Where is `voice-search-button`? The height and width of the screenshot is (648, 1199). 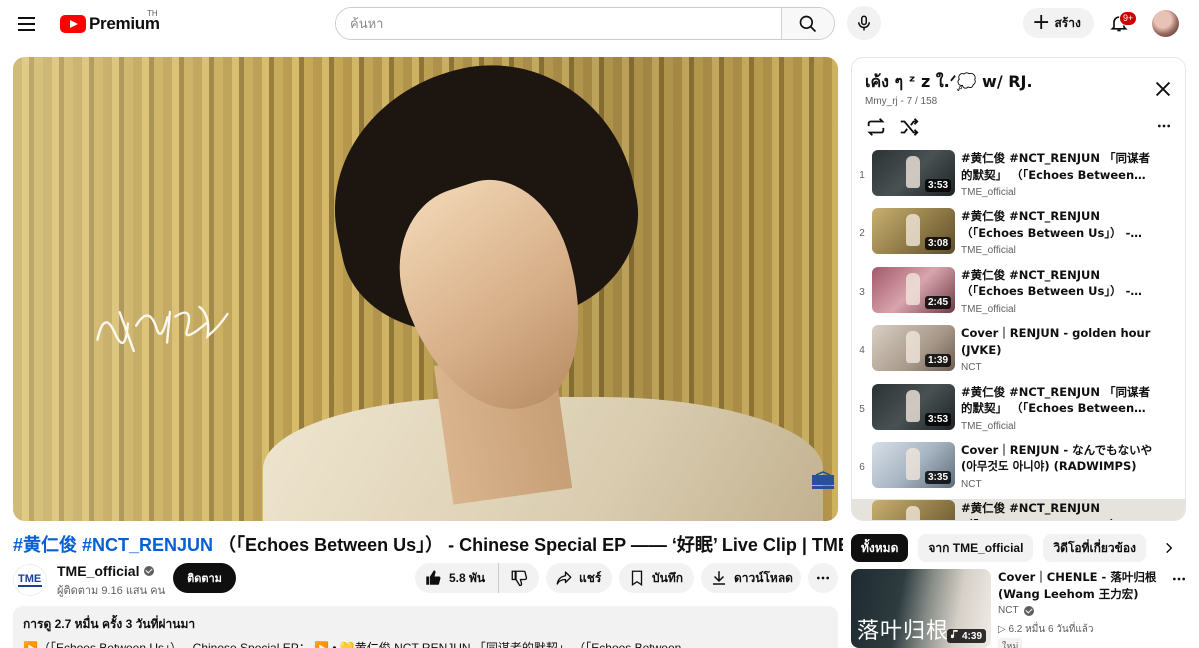
voice-search-button is located at coordinates (864, 23).